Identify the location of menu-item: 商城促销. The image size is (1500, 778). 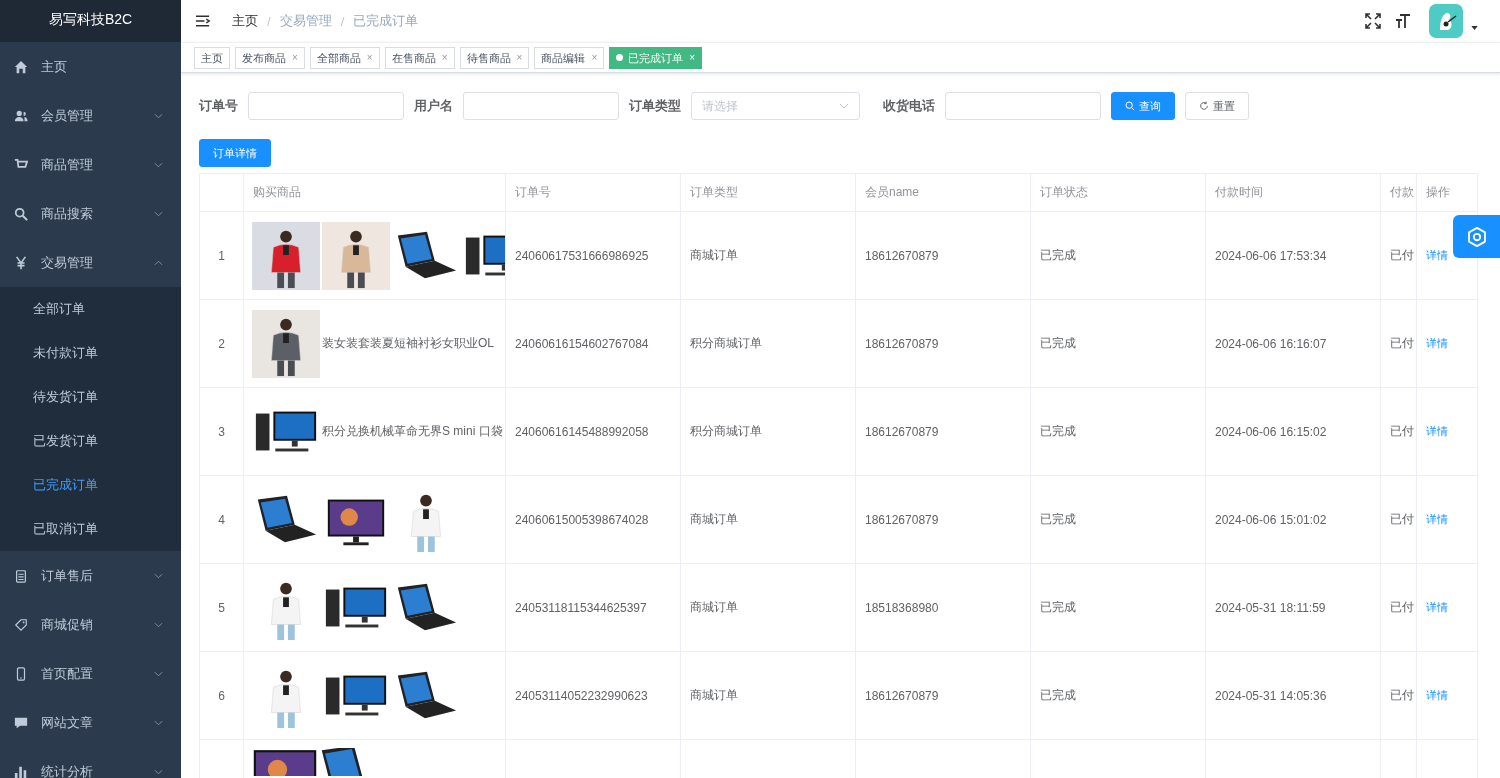
(90, 624).